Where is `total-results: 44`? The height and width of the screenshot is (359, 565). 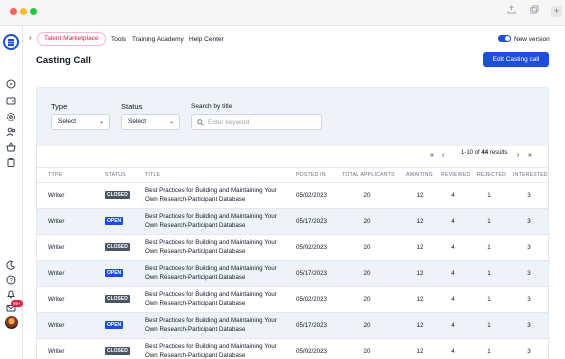 total-results: 44 is located at coordinates (485, 153).